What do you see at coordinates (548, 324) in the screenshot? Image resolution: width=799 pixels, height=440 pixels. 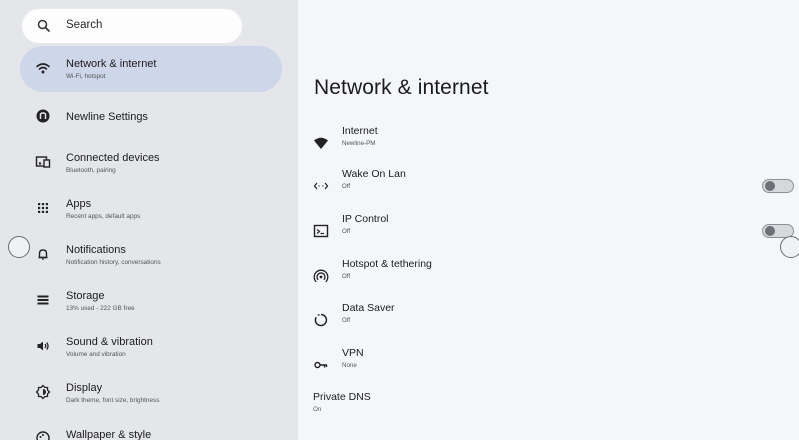 I see `setting-data-saver: Data Saver Off` at bounding box center [548, 324].